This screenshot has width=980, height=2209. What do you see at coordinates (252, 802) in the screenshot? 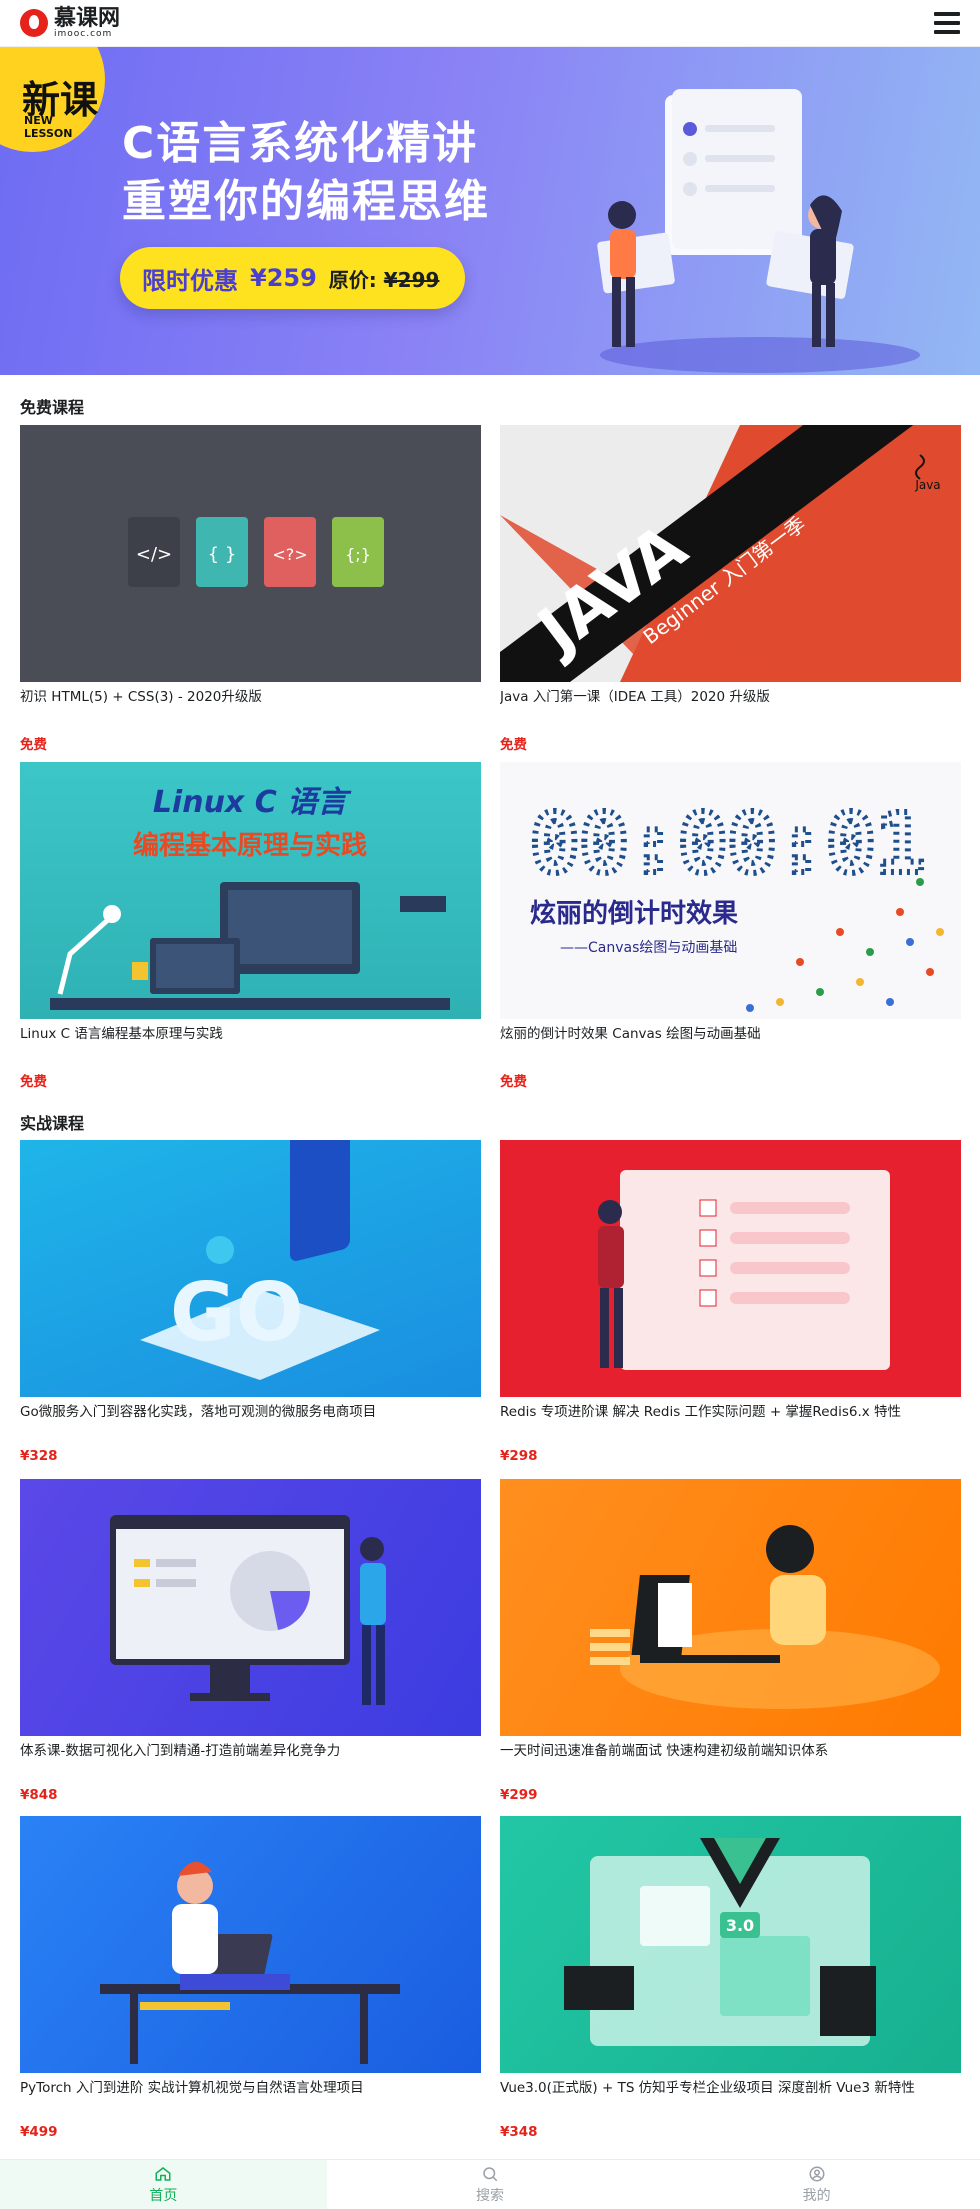
I see `linux-title: Linux C 语言` at bounding box center [252, 802].